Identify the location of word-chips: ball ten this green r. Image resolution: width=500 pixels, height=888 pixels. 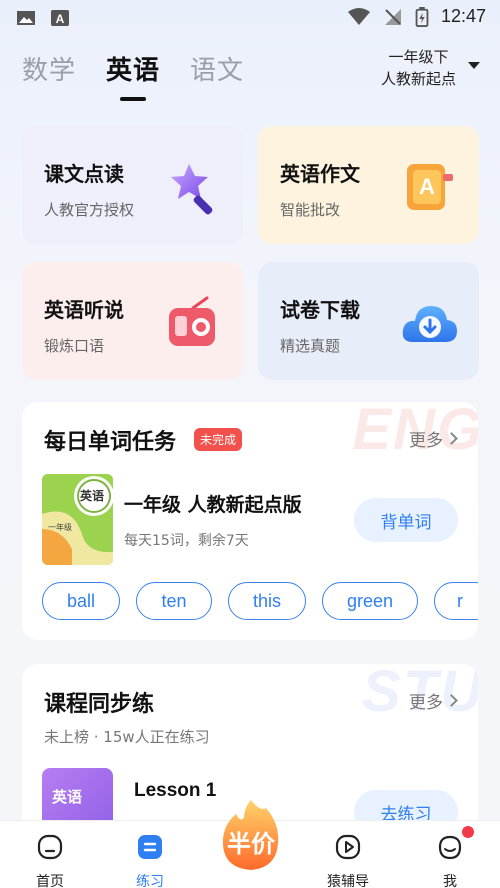
(260, 601).